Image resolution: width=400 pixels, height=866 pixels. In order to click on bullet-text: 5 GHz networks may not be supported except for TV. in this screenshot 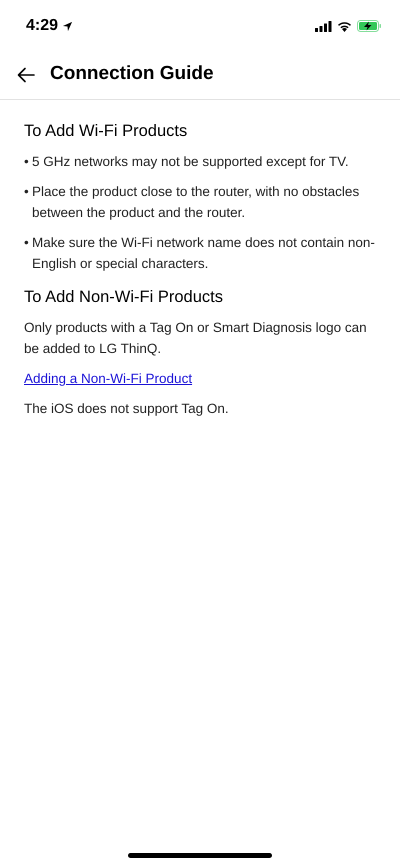, I will do `click(190, 162)`.